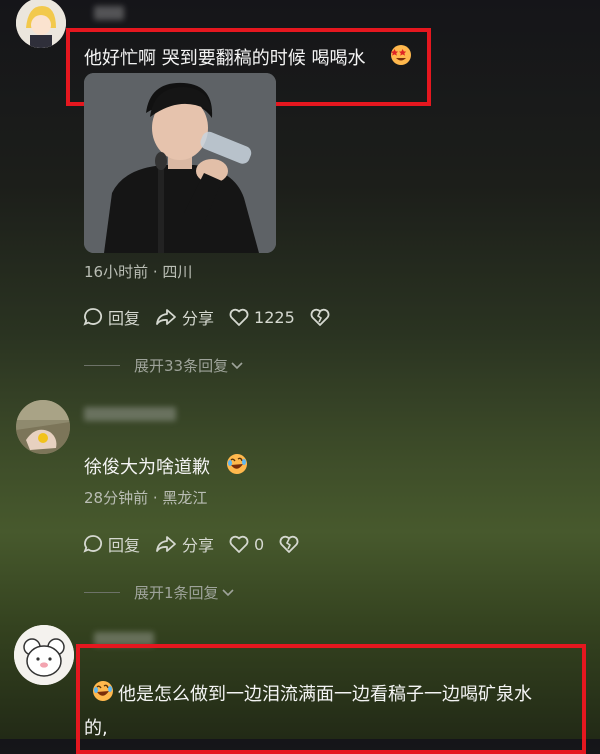 The height and width of the screenshot is (754, 600). What do you see at coordinates (259, 544) in the screenshot?
I see `like-count: 0` at bounding box center [259, 544].